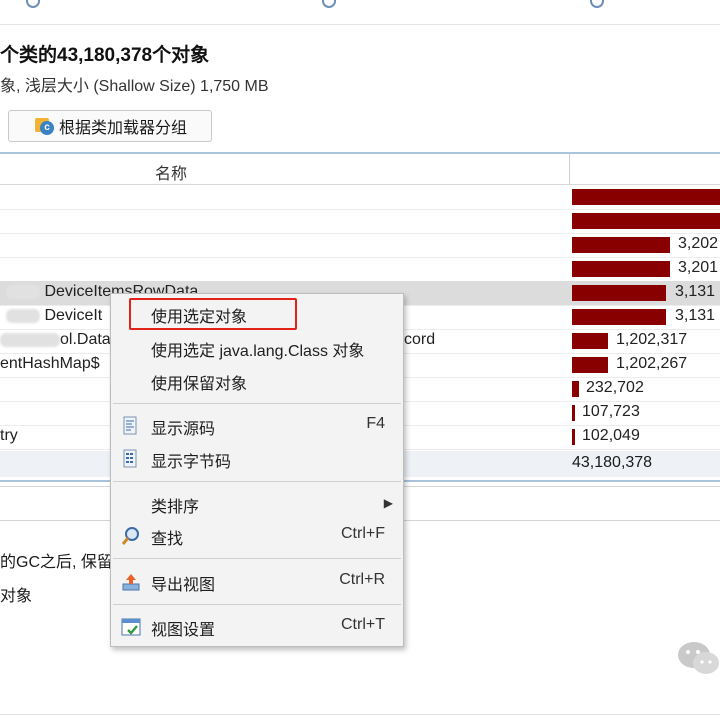  What do you see at coordinates (257, 380) in the screenshot?
I see `menu-item-use-retained-objects: 使用保留对象` at bounding box center [257, 380].